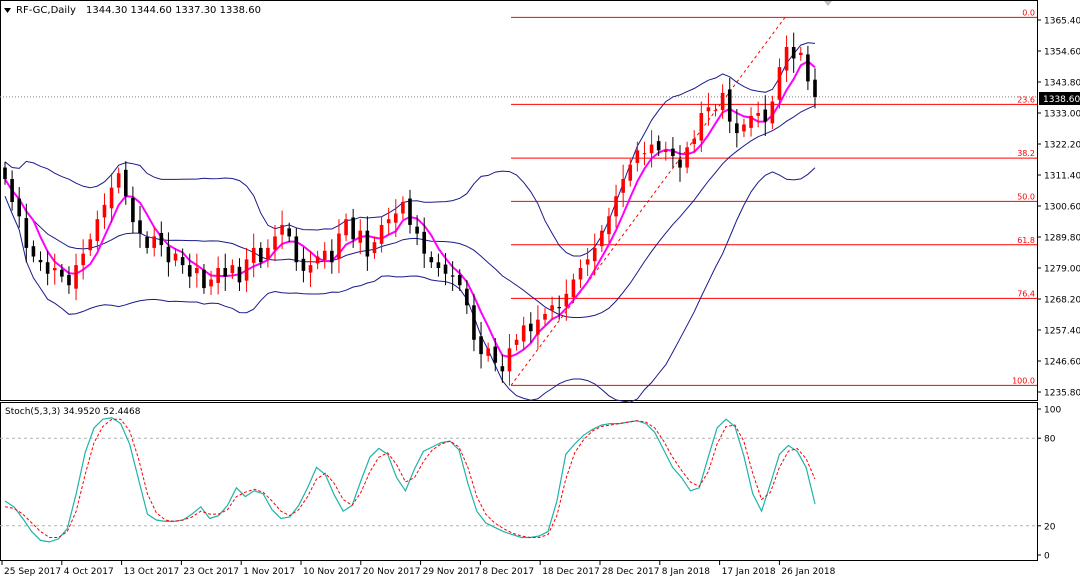 This screenshot has height=581, width=1080. Describe the element at coordinates (211, 572) in the screenshot. I see `date-tick-label: 23 Oct 2017` at that location.